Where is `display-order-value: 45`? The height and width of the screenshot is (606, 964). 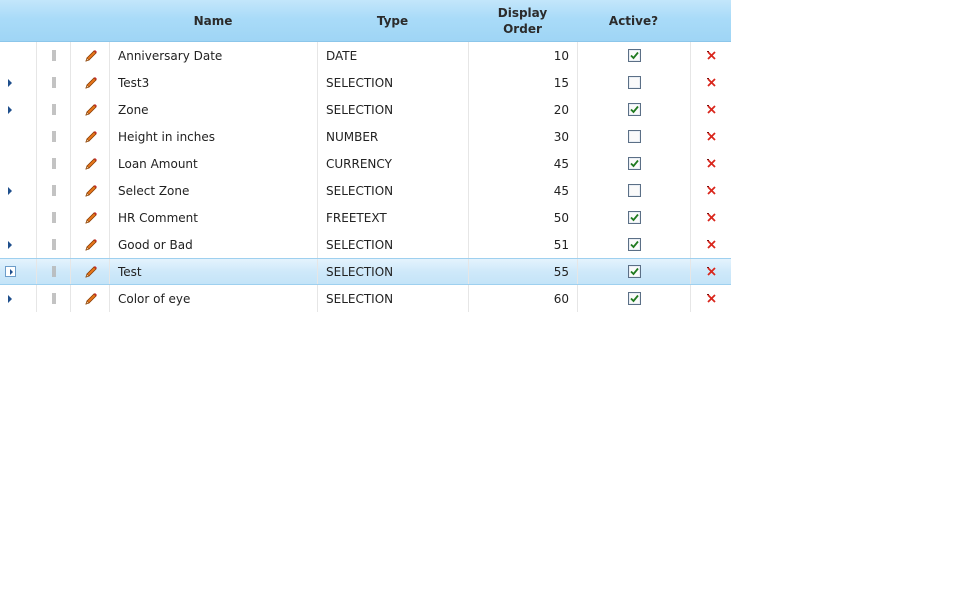 display-order-value: 45 is located at coordinates (561, 163).